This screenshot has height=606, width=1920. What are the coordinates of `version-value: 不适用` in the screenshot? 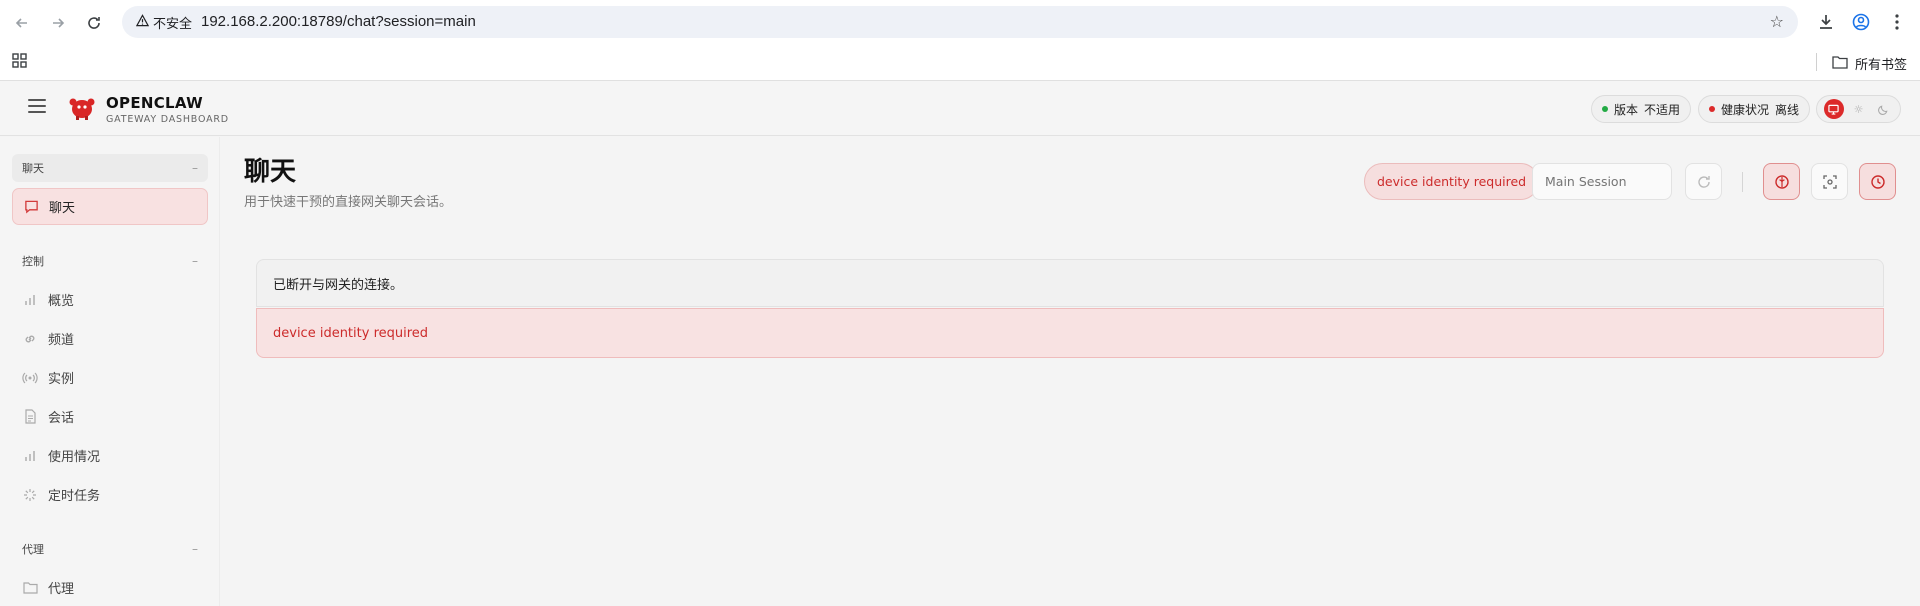 It's located at (1662, 109).